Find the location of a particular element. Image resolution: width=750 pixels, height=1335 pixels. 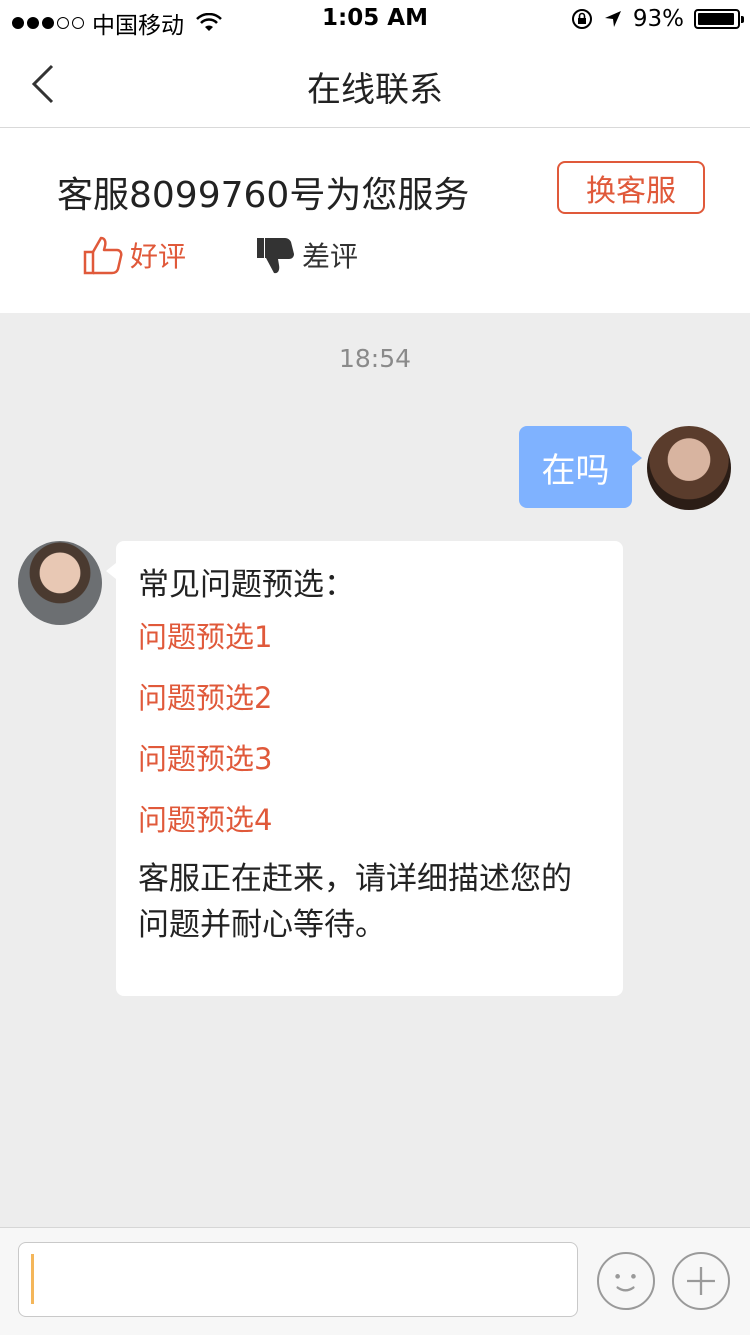

good-rating-label: 好评 is located at coordinates (158, 256).